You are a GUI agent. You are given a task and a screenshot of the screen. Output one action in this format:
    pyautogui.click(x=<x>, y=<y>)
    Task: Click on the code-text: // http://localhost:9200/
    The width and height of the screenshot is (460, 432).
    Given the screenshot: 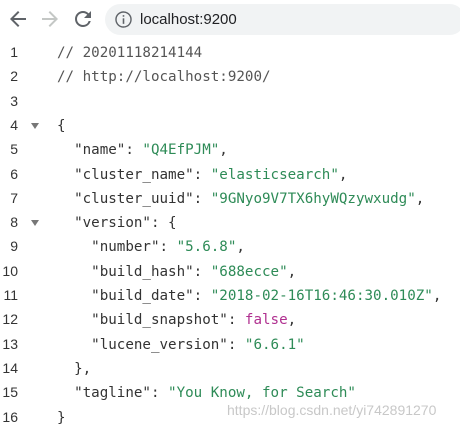 What is the action you would take?
    pyautogui.click(x=164, y=77)
    